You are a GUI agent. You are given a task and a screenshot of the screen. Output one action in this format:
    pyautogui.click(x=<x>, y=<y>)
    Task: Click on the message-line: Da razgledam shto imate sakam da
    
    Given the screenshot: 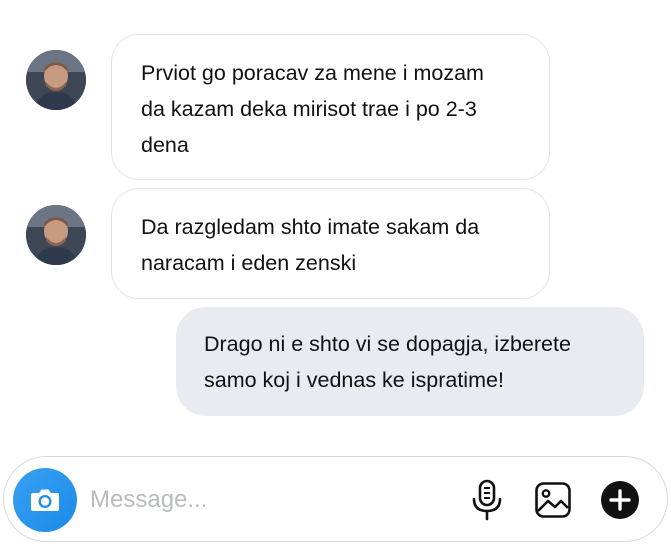 What is the action you would take?
    pyautogui.click(x=310, y=227)
    